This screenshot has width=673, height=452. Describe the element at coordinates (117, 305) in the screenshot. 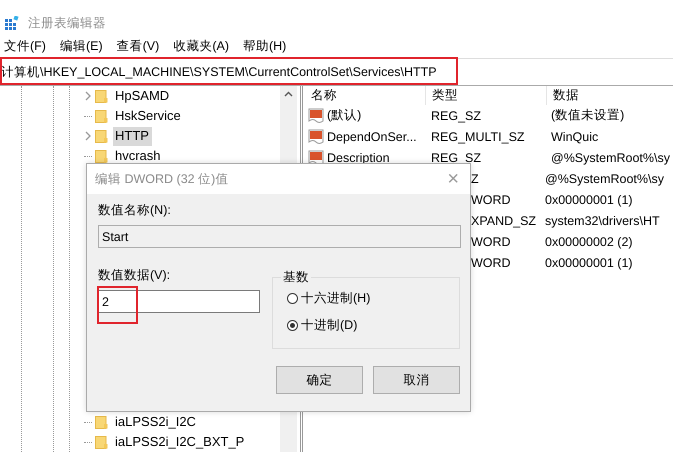

I see `annotation-box` at that location.